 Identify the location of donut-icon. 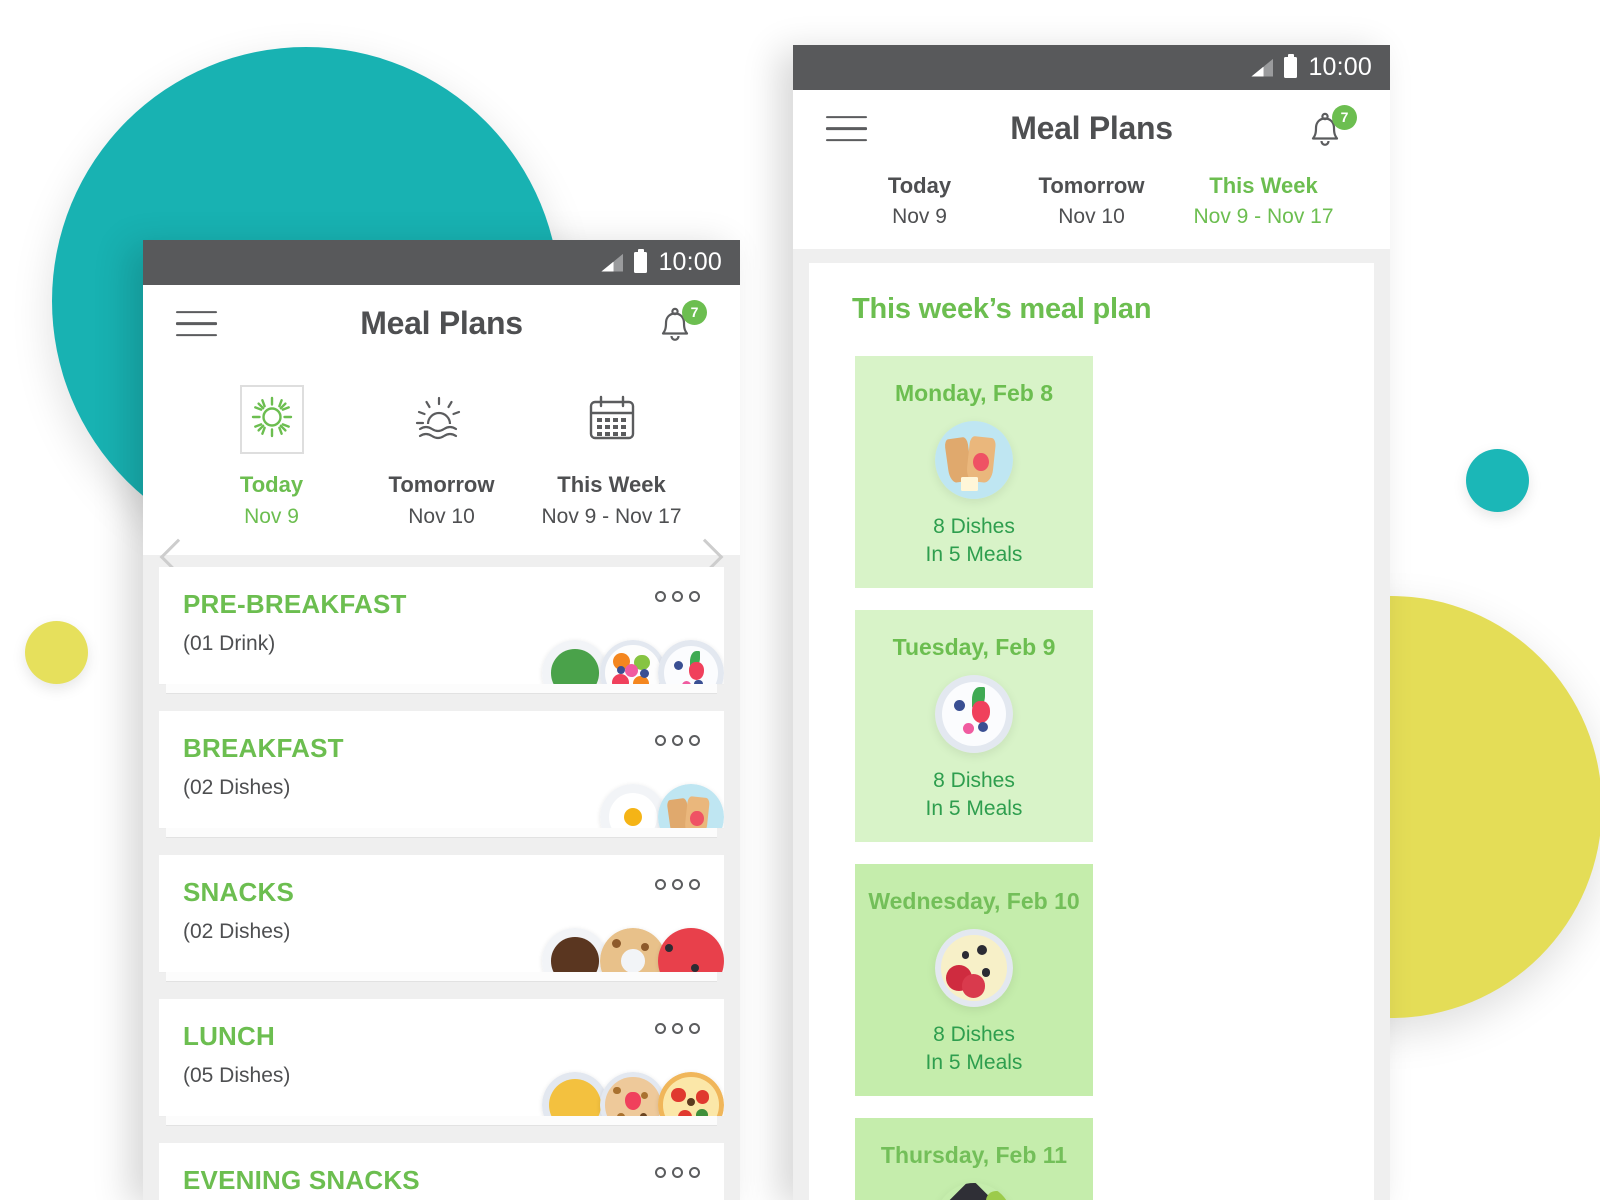
(633, 950).